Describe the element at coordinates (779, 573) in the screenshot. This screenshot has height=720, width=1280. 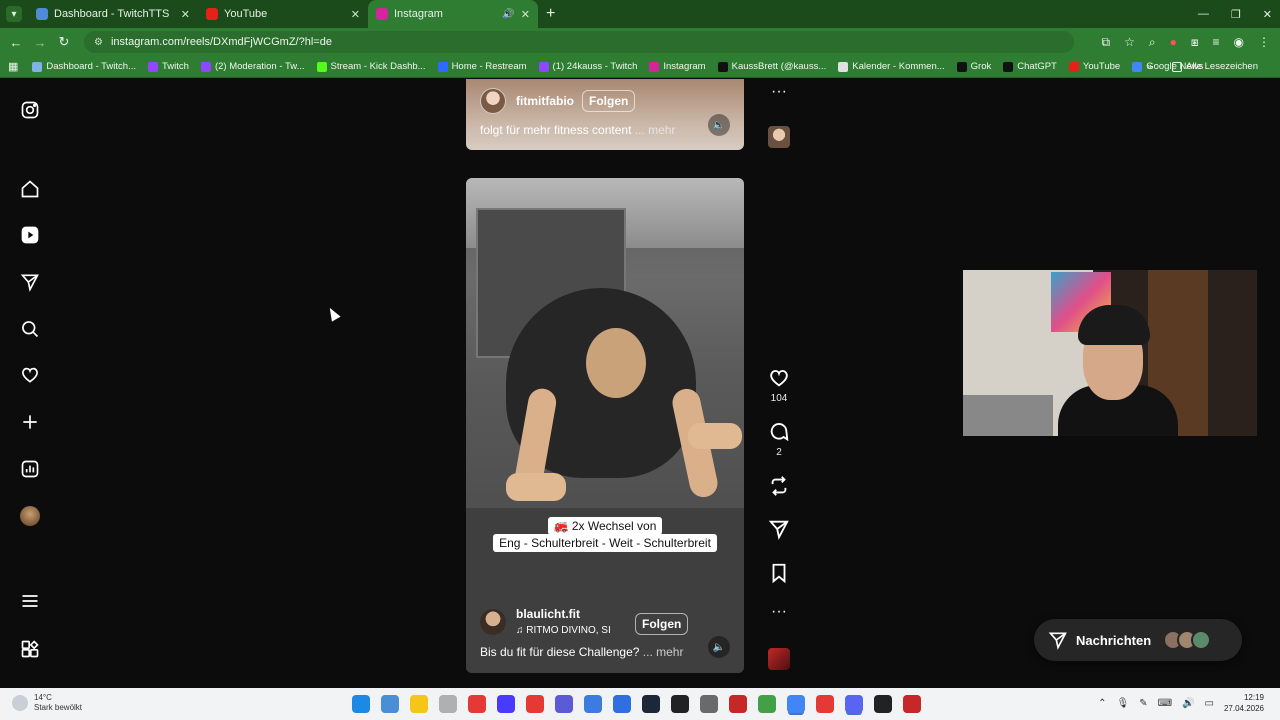
I see `save-button` at that location.